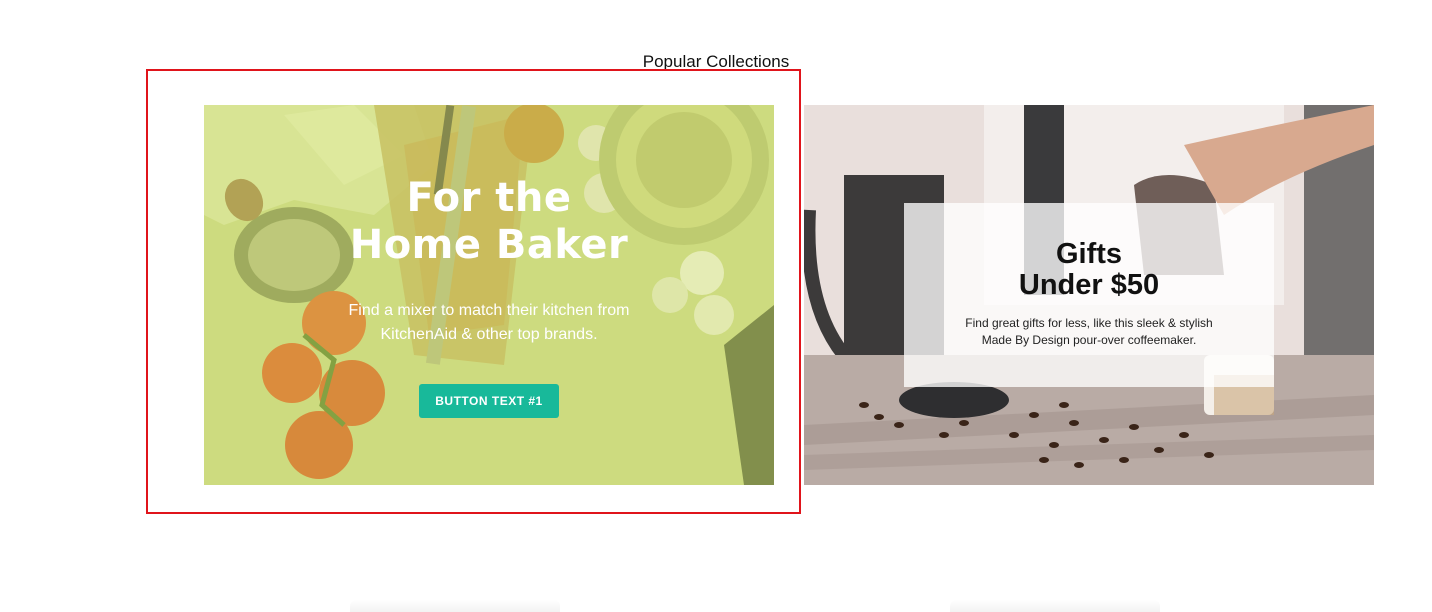 This screenshot has height=612, width=1432. What do you see at coordinates (1089, 285) in the screenshot?
I see `gifts-title-line2: Under $50` at bounding box center [1089, 285].